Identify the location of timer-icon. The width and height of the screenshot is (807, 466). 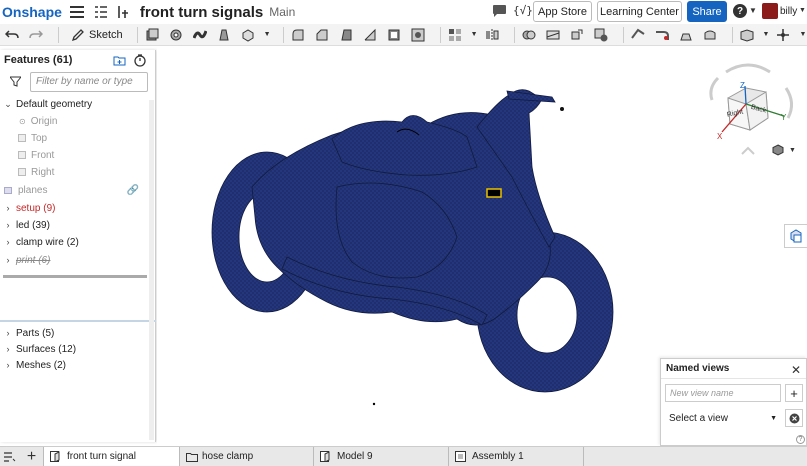
(140, 60).